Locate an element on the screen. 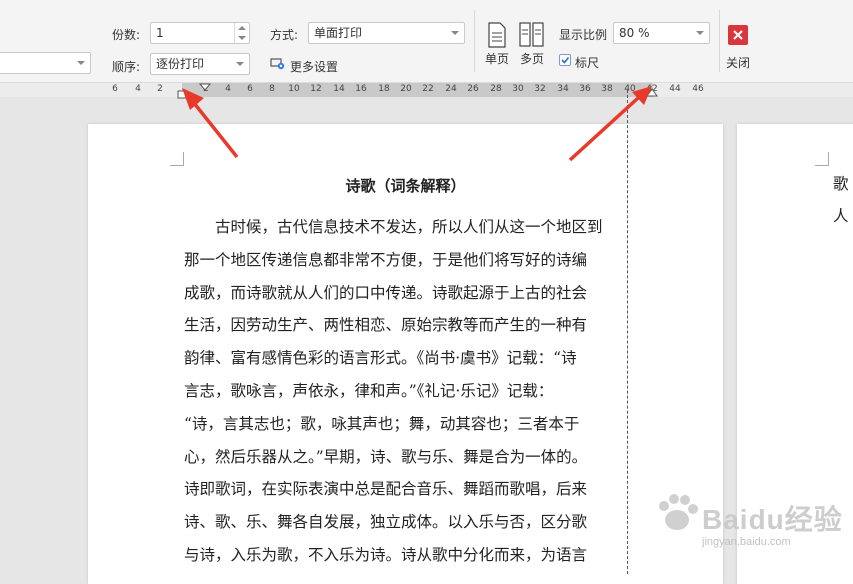  baidu-jingyan-watermark: Baidu经验 jingyan.baidu.com is located at coordinates (751, 525).